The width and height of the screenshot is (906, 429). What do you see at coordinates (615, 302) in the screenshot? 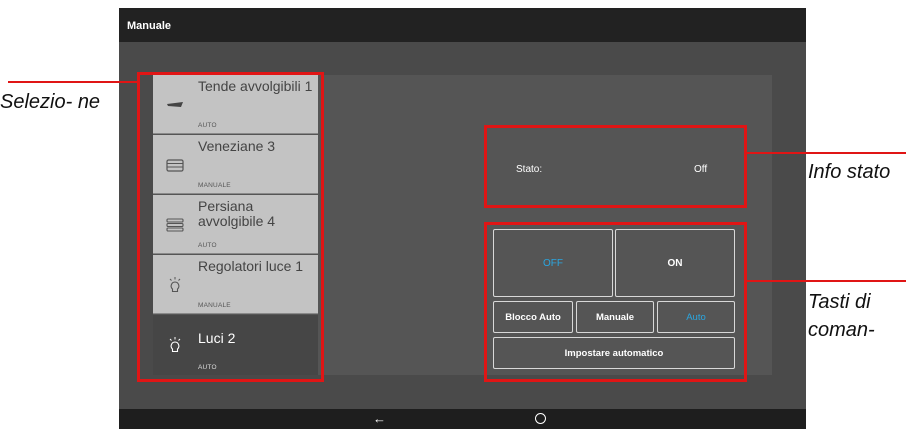
I see `controls-highlight-box` at bounding box center [615, 302].